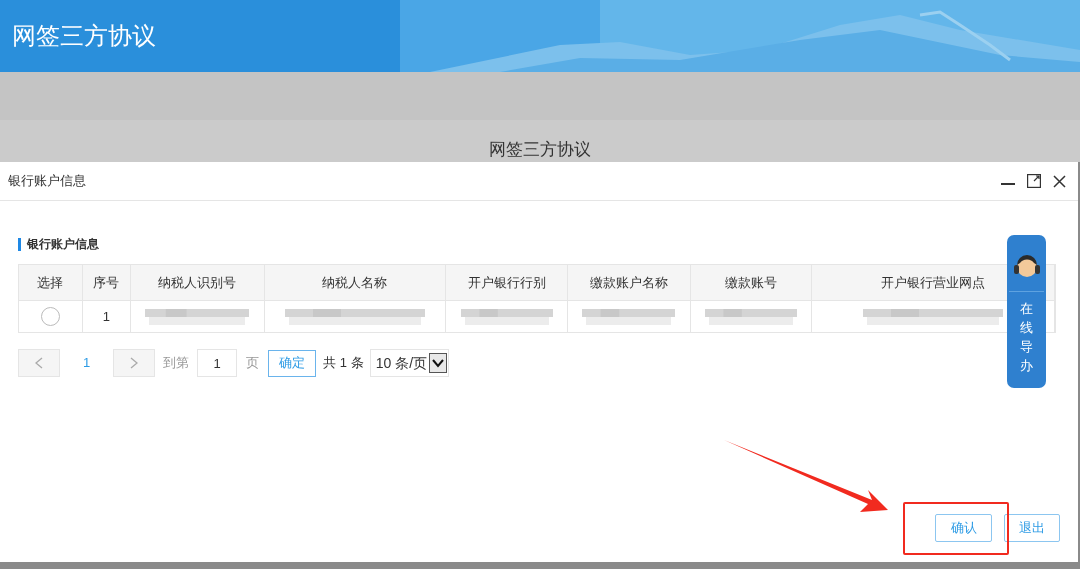  Describe the element at coordinates (1026, 337) in the screenshot. I see `online-guide-label: 在线导办` at that location.